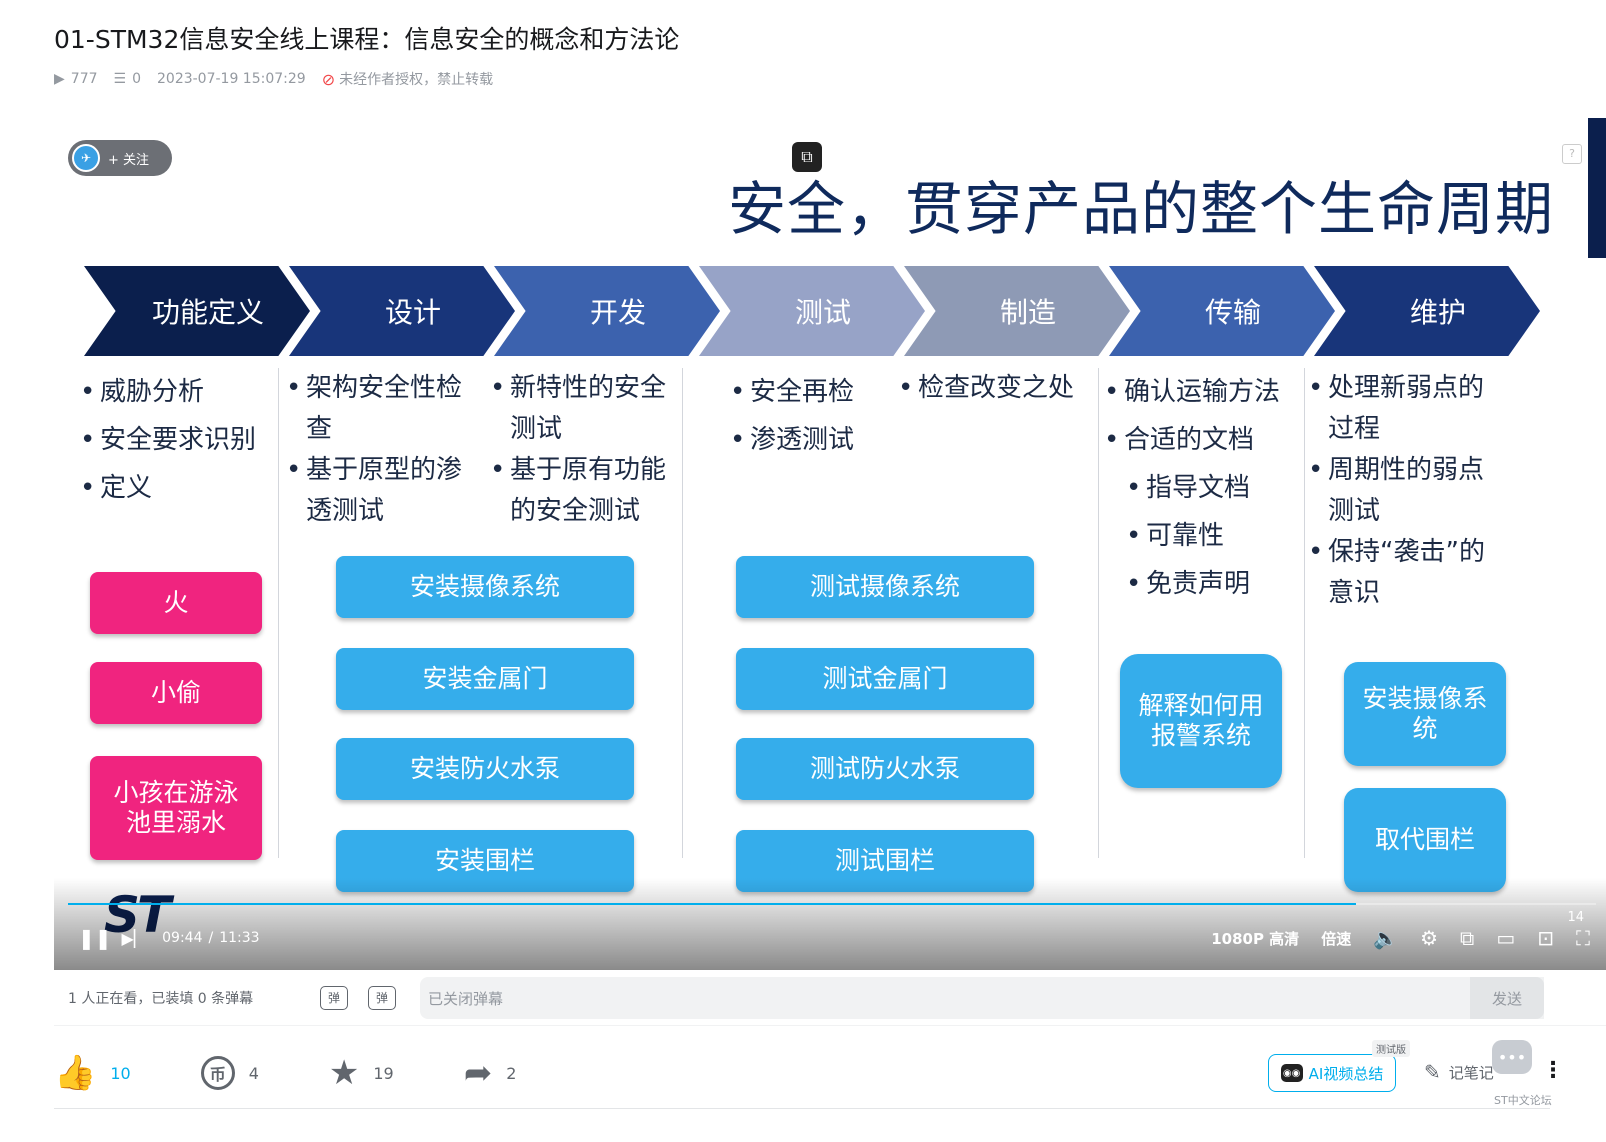  What do you see at coordinates (1425, 714) in the screenshot?
I see `maintain-box: 安装摄像系统` at bounding box center [1425, 714].